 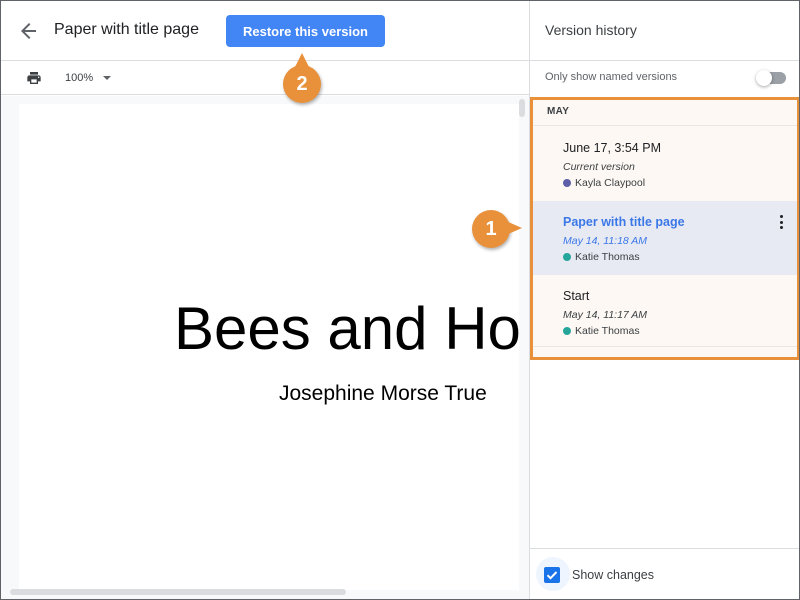 I want to click on checkmark-icon, so click(x=552, y=575).